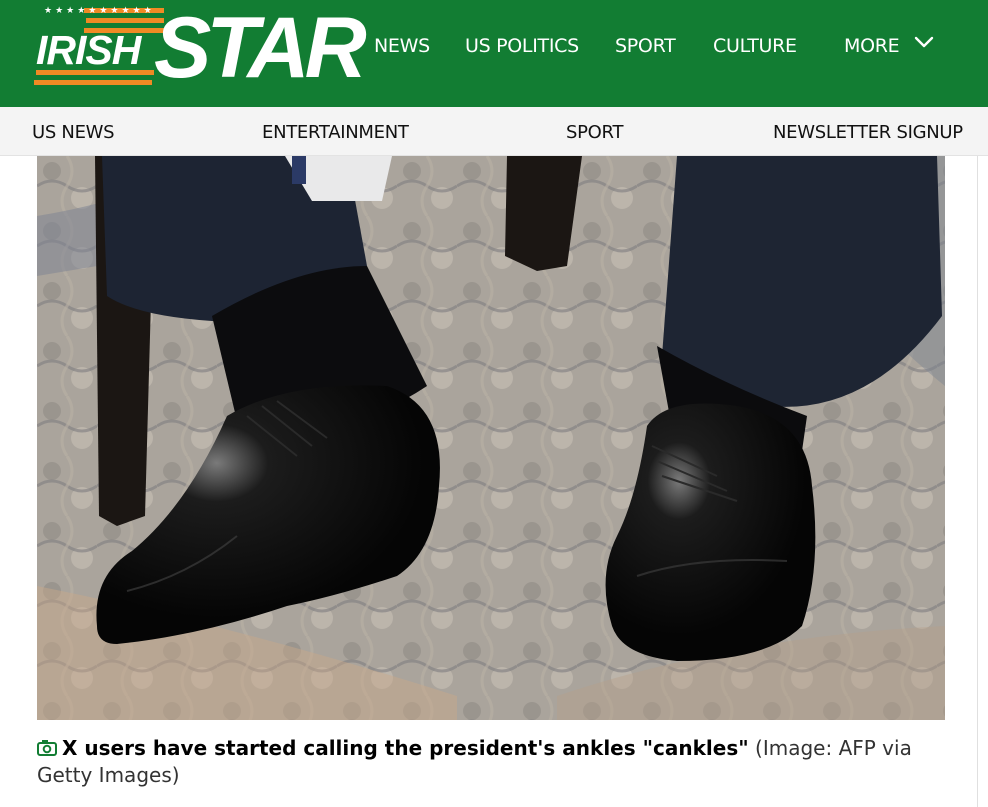 Image resolution: width=988 pixels, height=807 pixels. I want to click on nav-culture: CULTURE, so click(755, 46).